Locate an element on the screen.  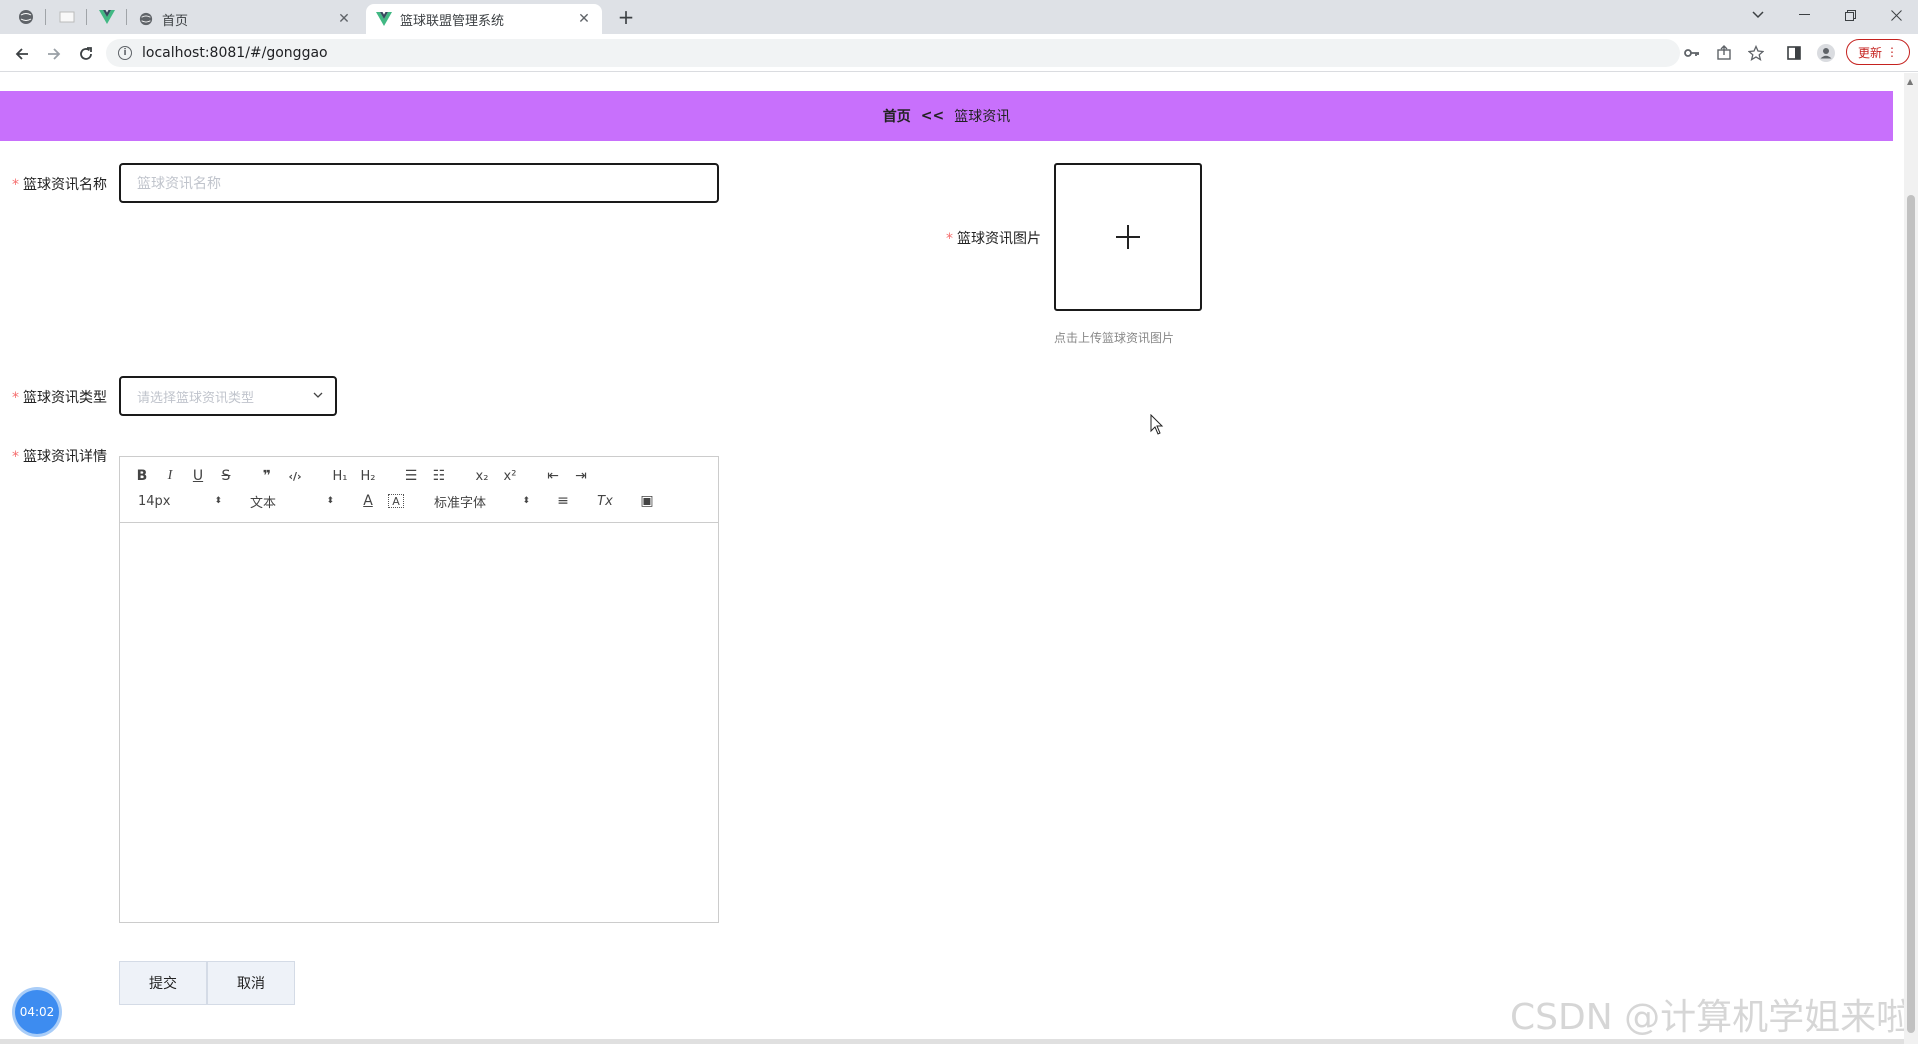
strike-icon: S is located at coordinates (226, 476).